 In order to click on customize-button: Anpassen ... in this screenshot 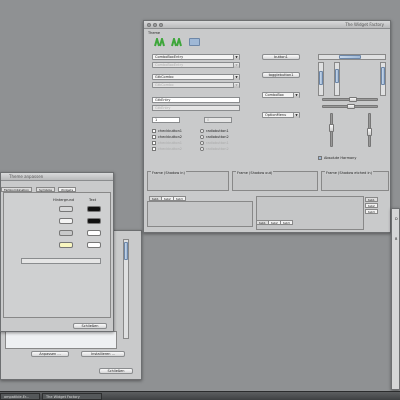, I will do `click(50, 354)`.